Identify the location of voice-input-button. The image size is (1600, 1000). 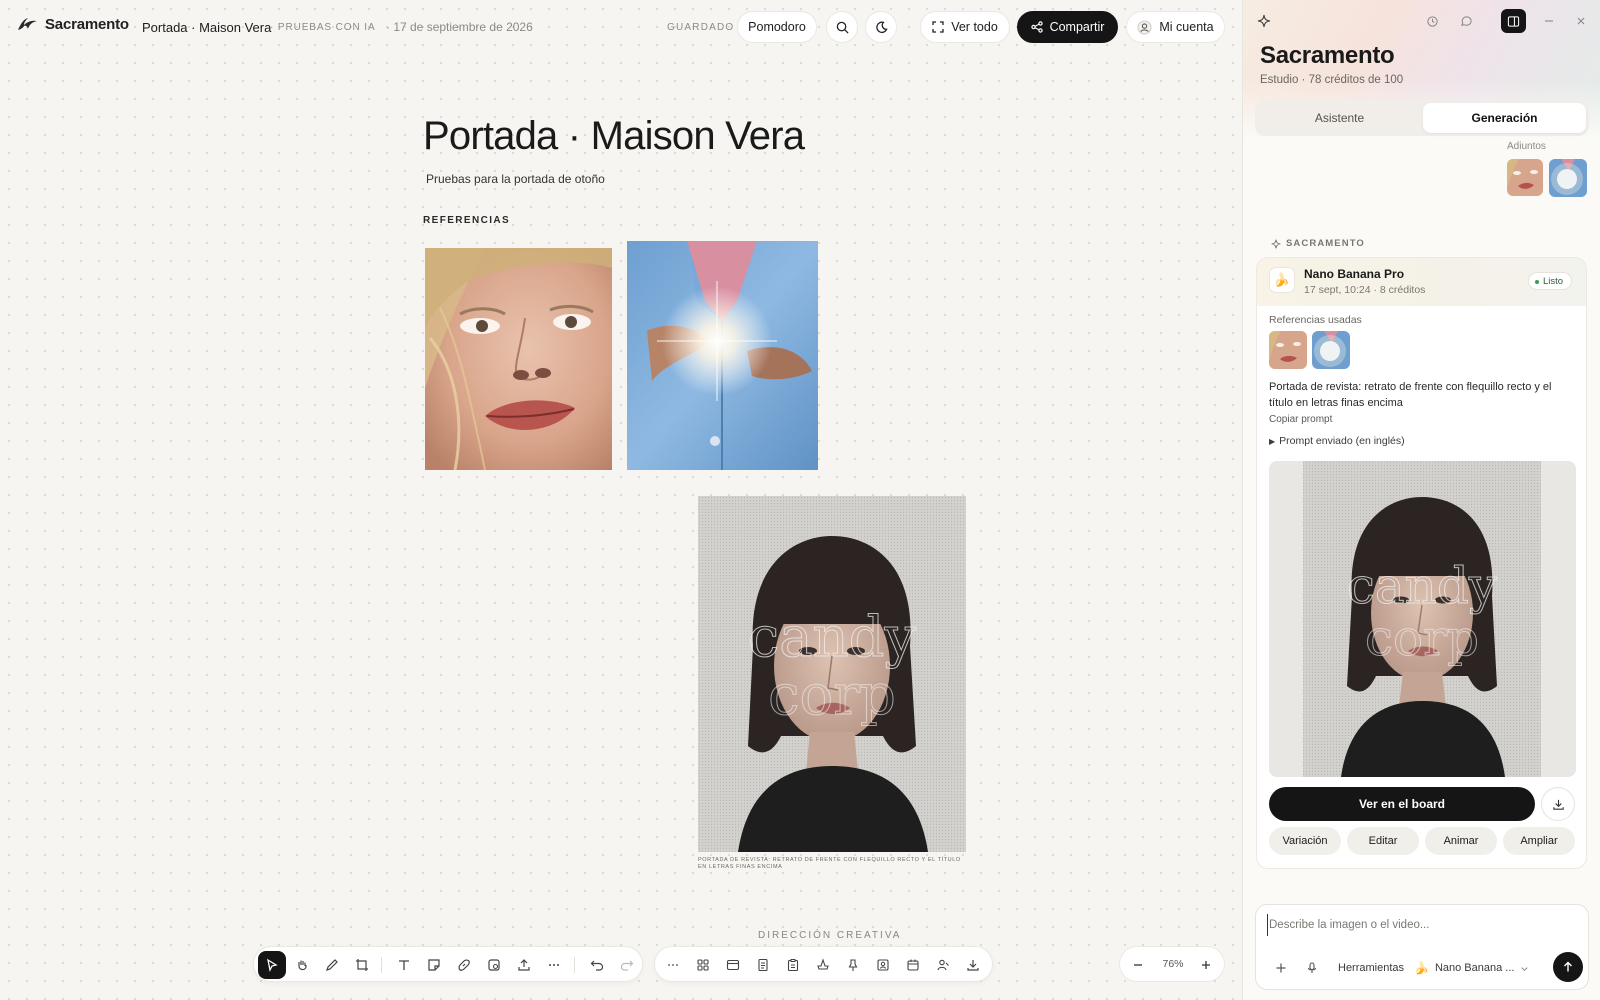
(1312, 968).